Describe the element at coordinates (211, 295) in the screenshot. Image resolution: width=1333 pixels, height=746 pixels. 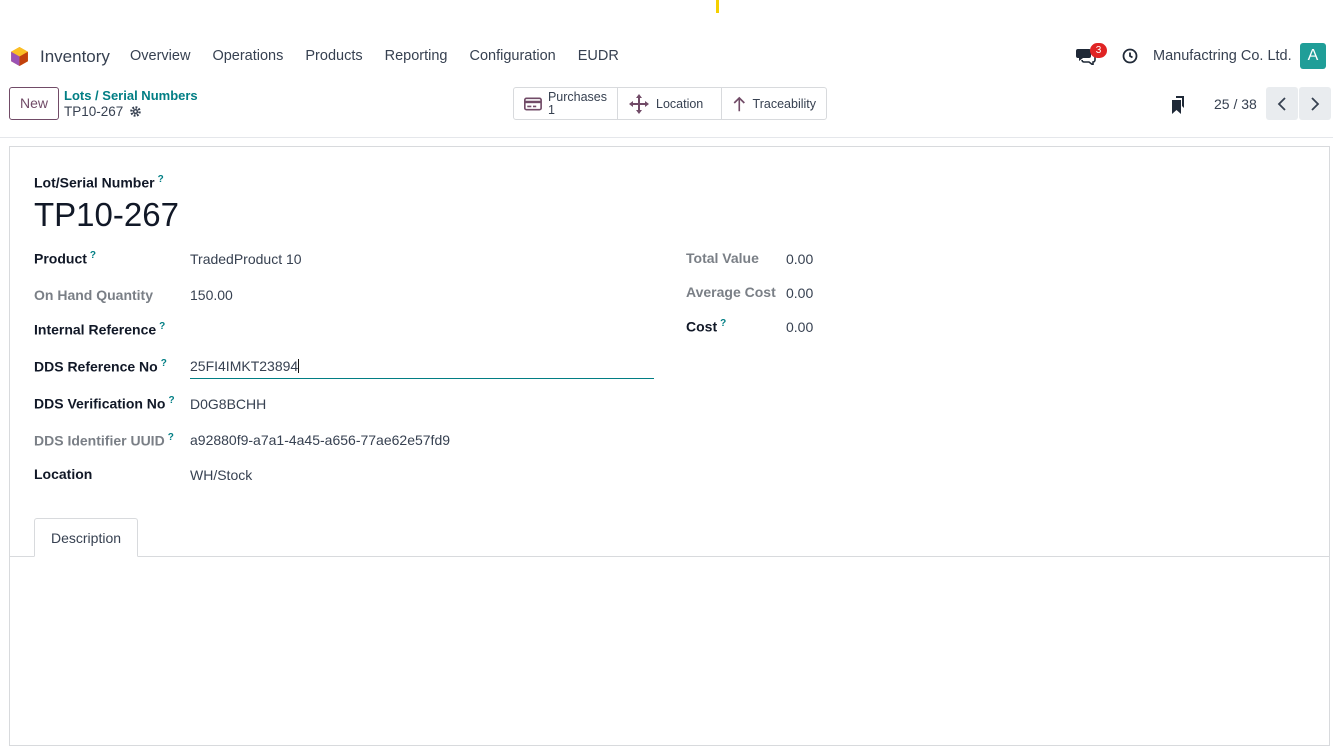
I see `onhand-value: 150.00` at that location.